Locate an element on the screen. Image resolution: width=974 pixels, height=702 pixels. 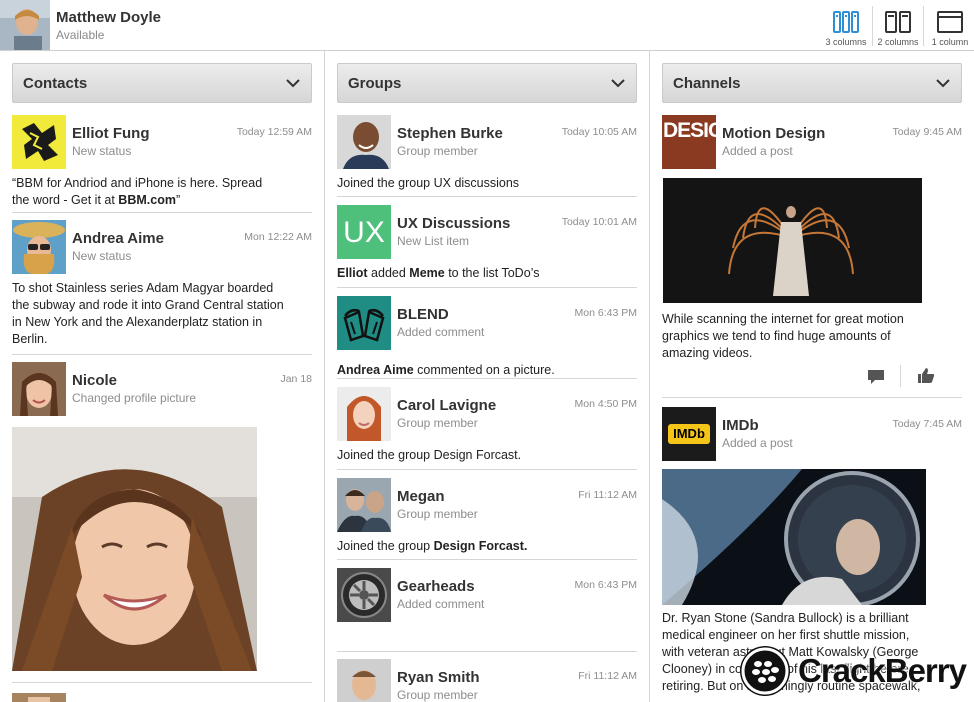
channel-avatar: IMDb is located at coordinates (689, 434).